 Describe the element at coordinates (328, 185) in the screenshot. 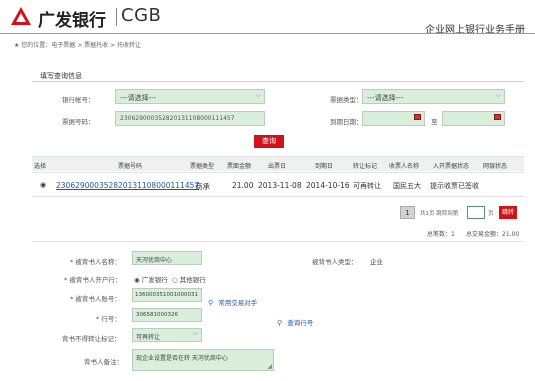

I see `row-due-date: 2014-10-16` at that location.